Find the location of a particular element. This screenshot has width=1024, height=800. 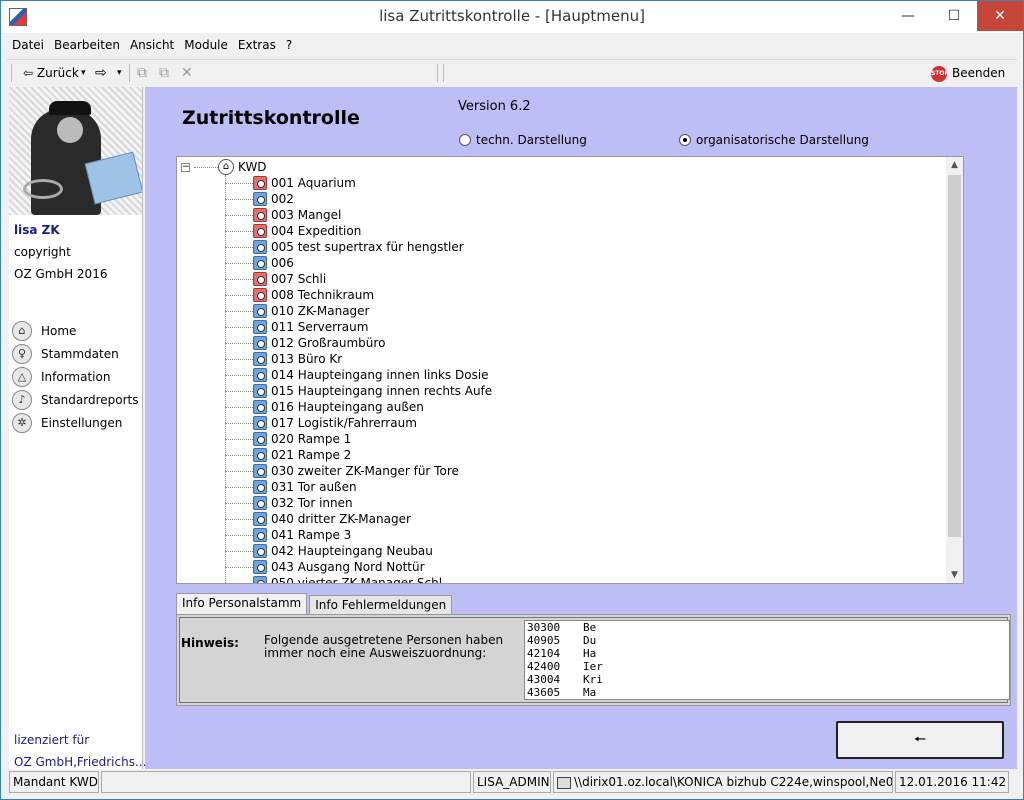

list-item: 43004 Kri is located at coordinates (767, 679).